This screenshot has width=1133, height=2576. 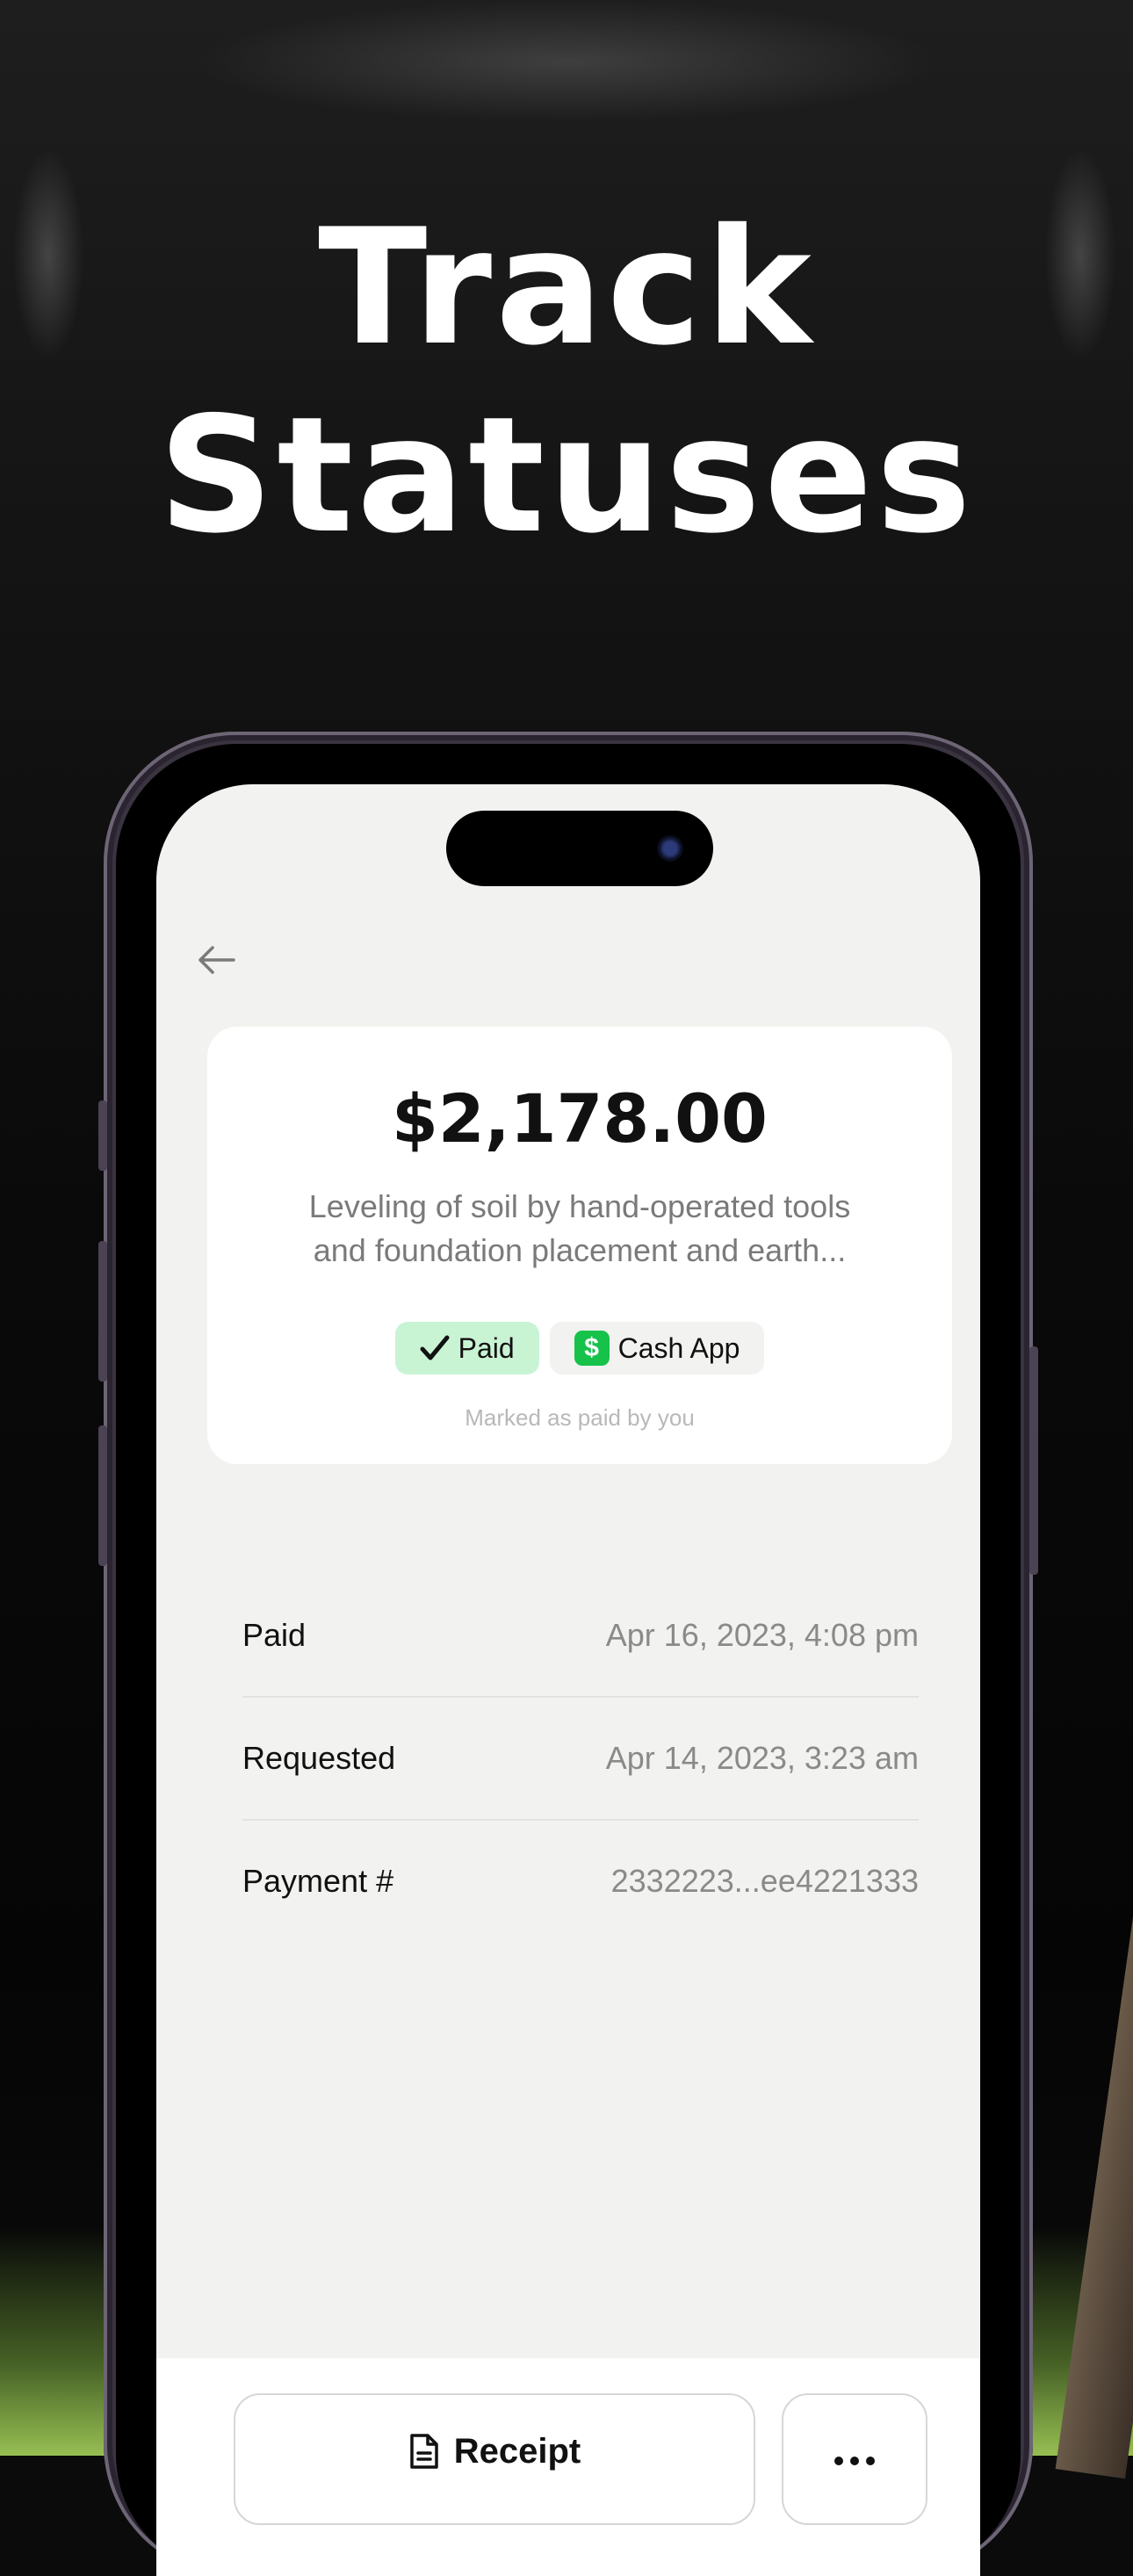 I want to click on checkmark-icon, so click(x=435, y=1347).